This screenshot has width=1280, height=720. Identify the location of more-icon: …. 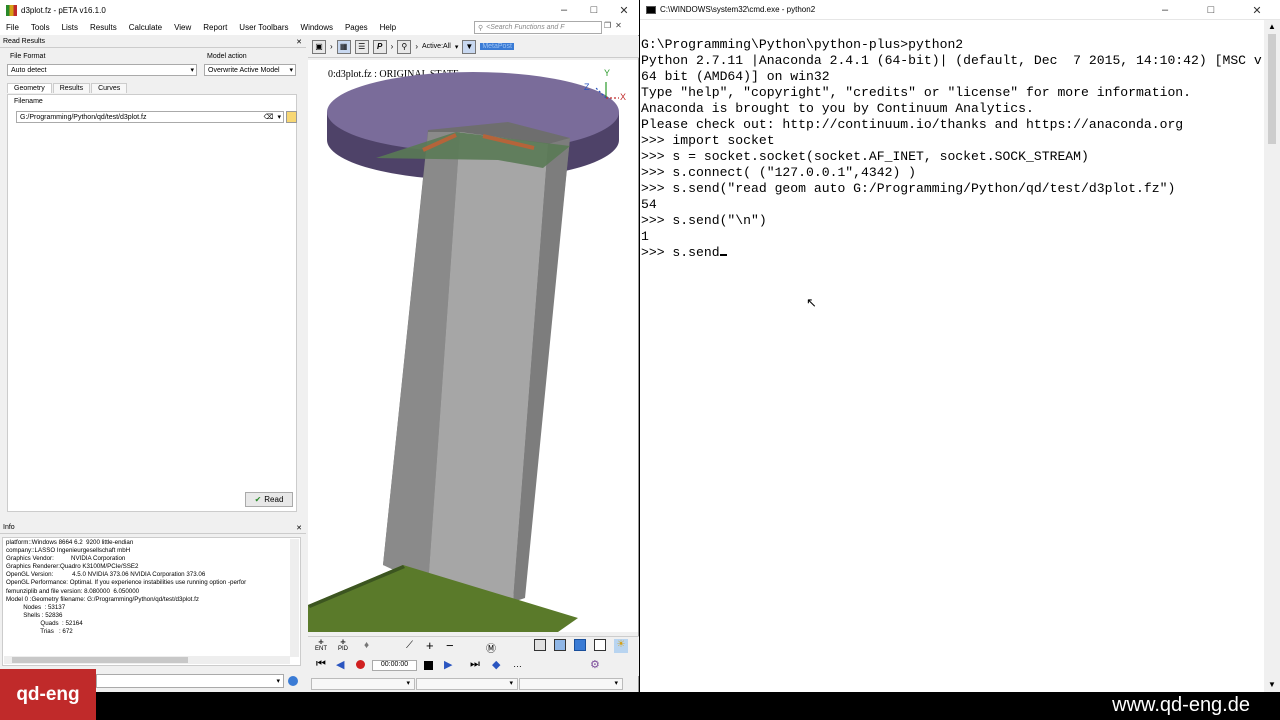
(517, 664).